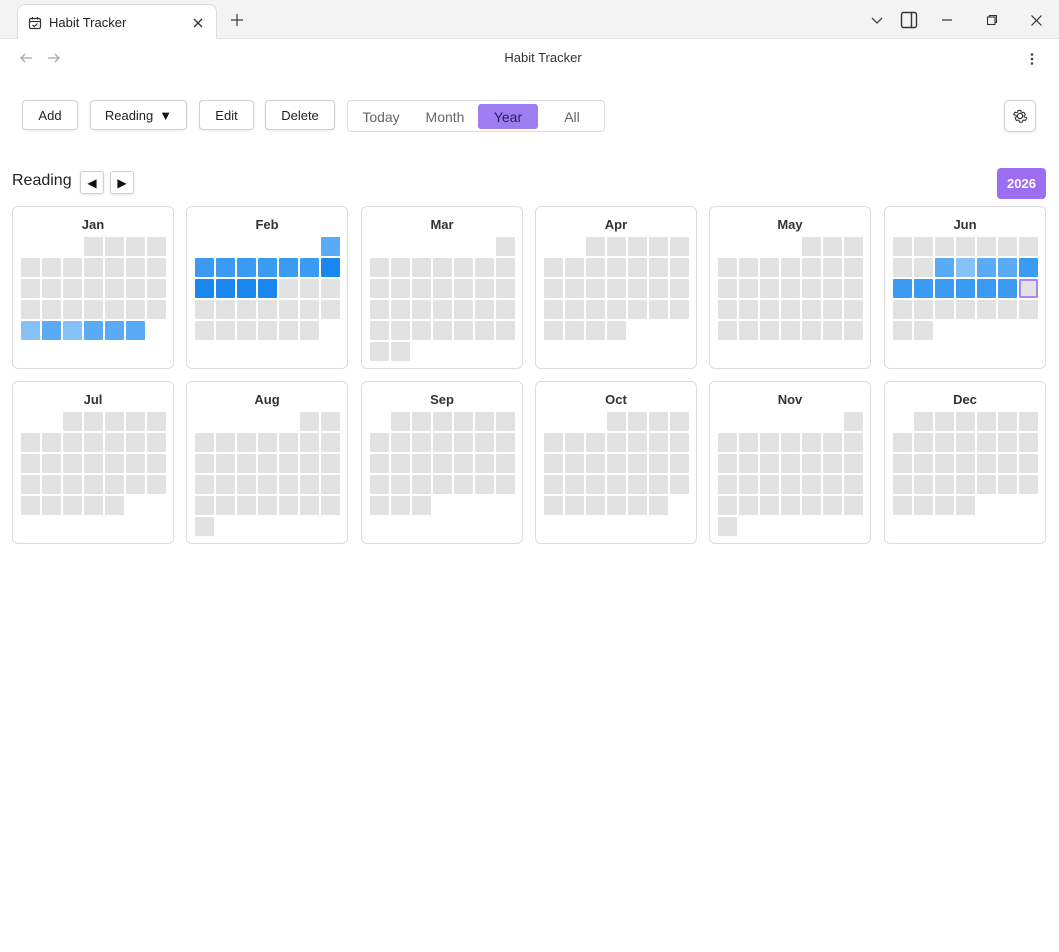 The width and height of the screenshot is (1059, 952). I want to click on view-year: Year, so click(508, 116).